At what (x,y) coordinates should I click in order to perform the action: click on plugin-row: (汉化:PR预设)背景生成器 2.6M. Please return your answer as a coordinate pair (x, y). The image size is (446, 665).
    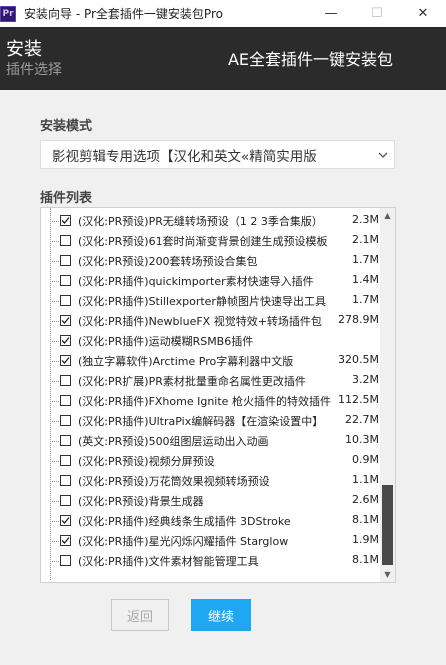
    Looking at the image, I should click on (211, 501).